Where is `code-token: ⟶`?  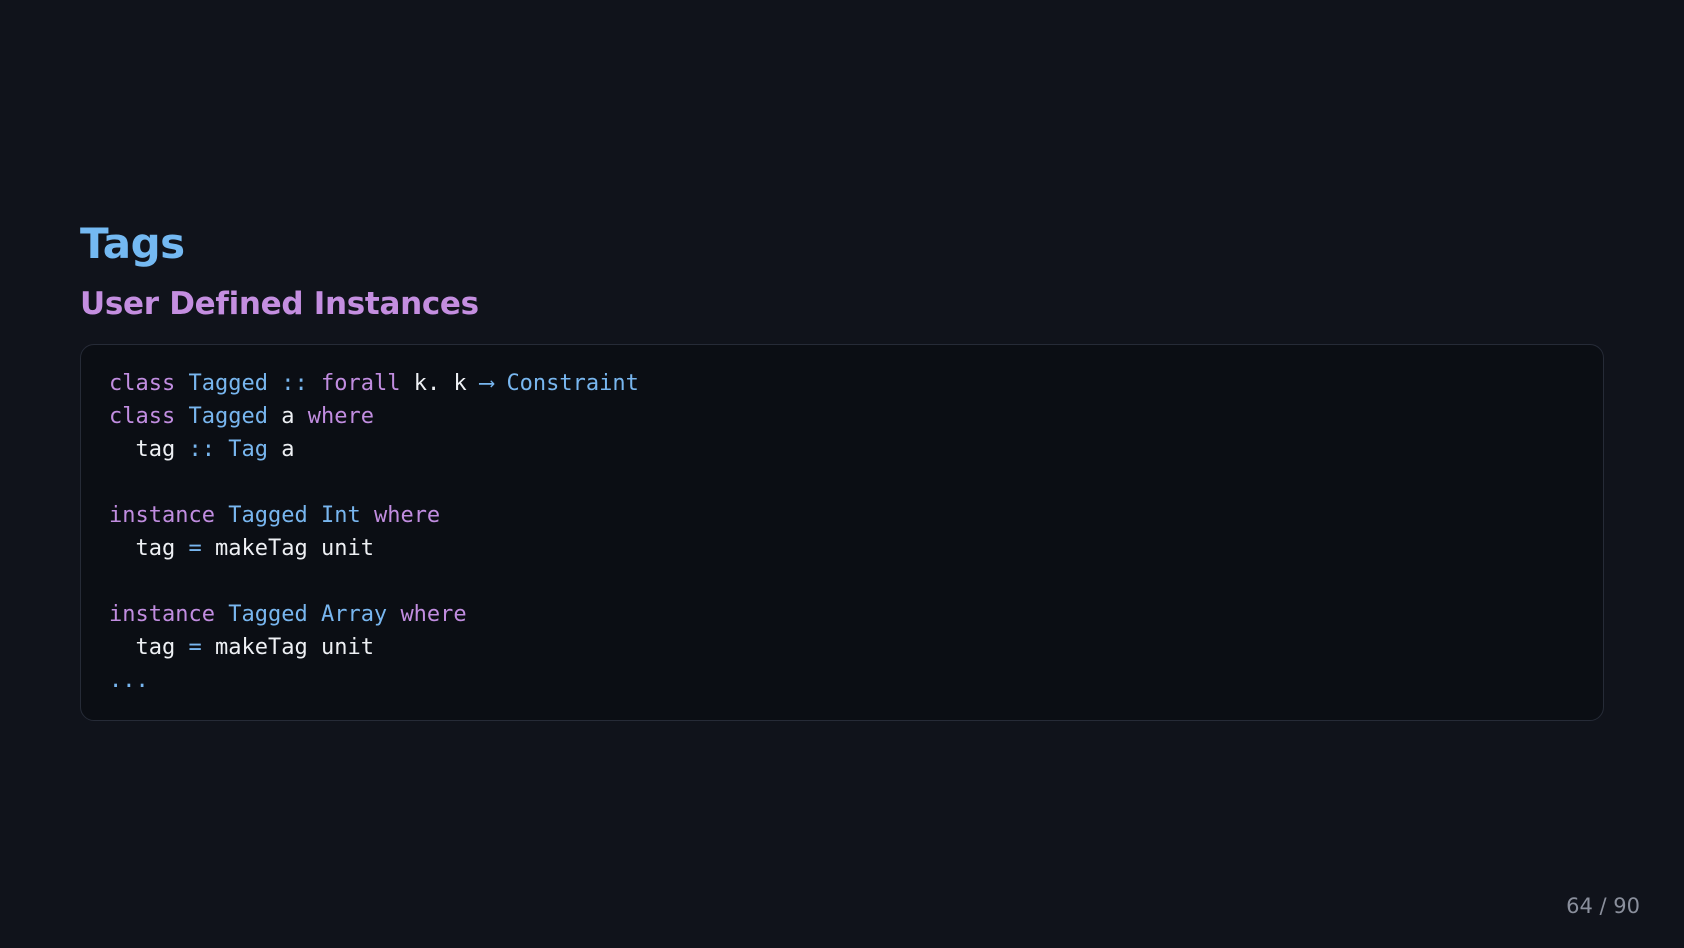 code-token: ⟶ is located at coordinates (486, 383).